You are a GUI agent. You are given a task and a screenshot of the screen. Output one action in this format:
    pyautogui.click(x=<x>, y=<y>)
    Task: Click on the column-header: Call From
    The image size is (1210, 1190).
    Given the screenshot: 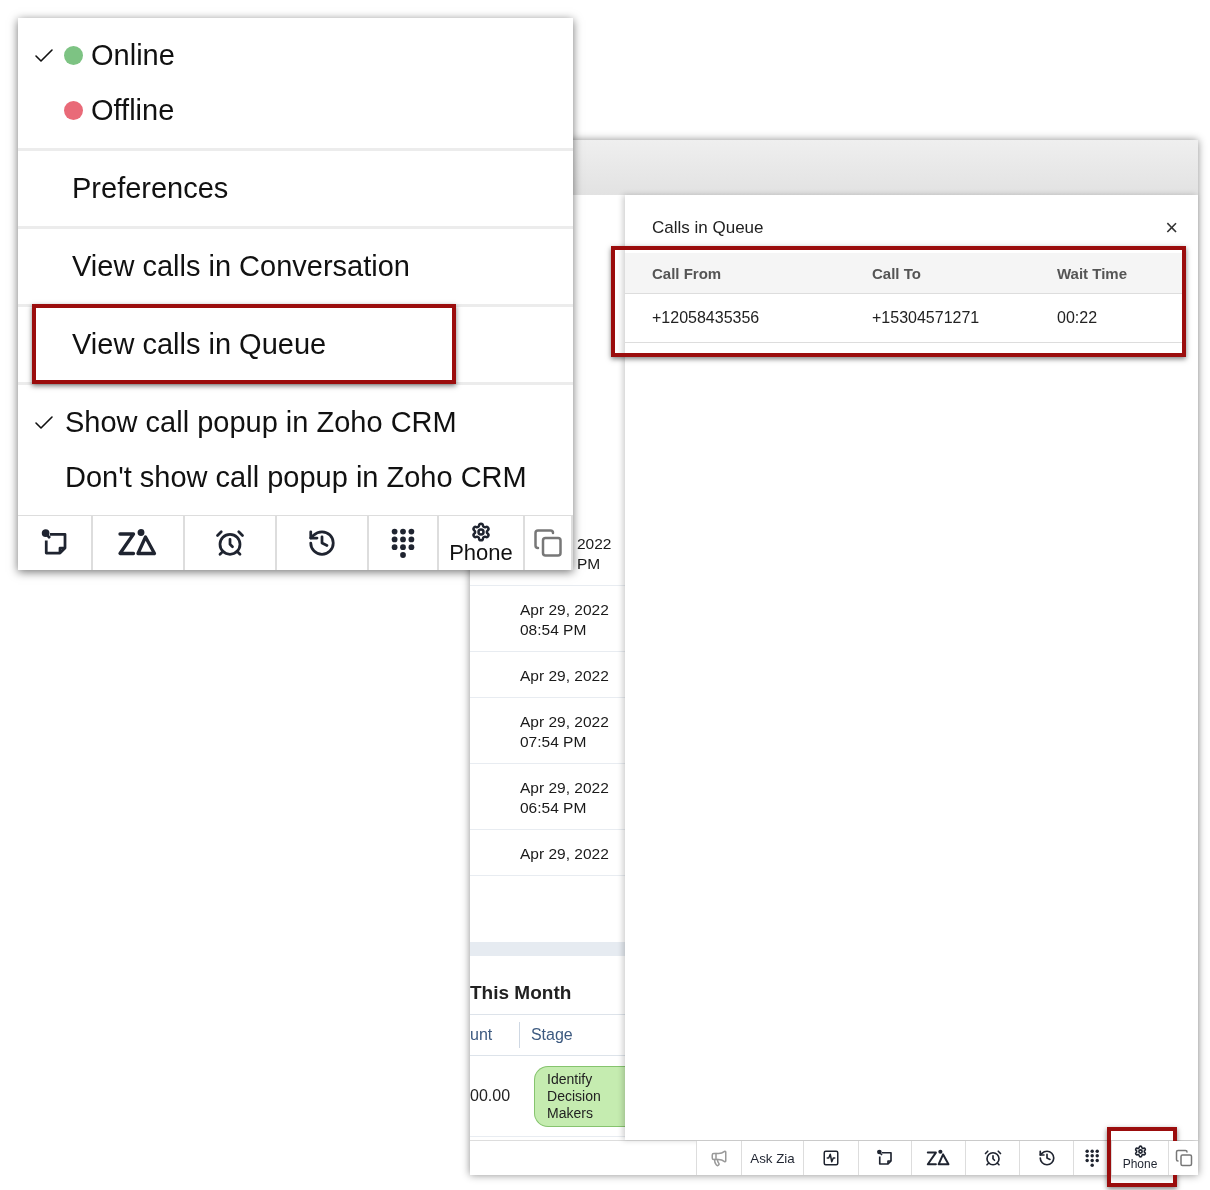 What is the action you would take?
    pyautogui.click(x=687, y=273)
    